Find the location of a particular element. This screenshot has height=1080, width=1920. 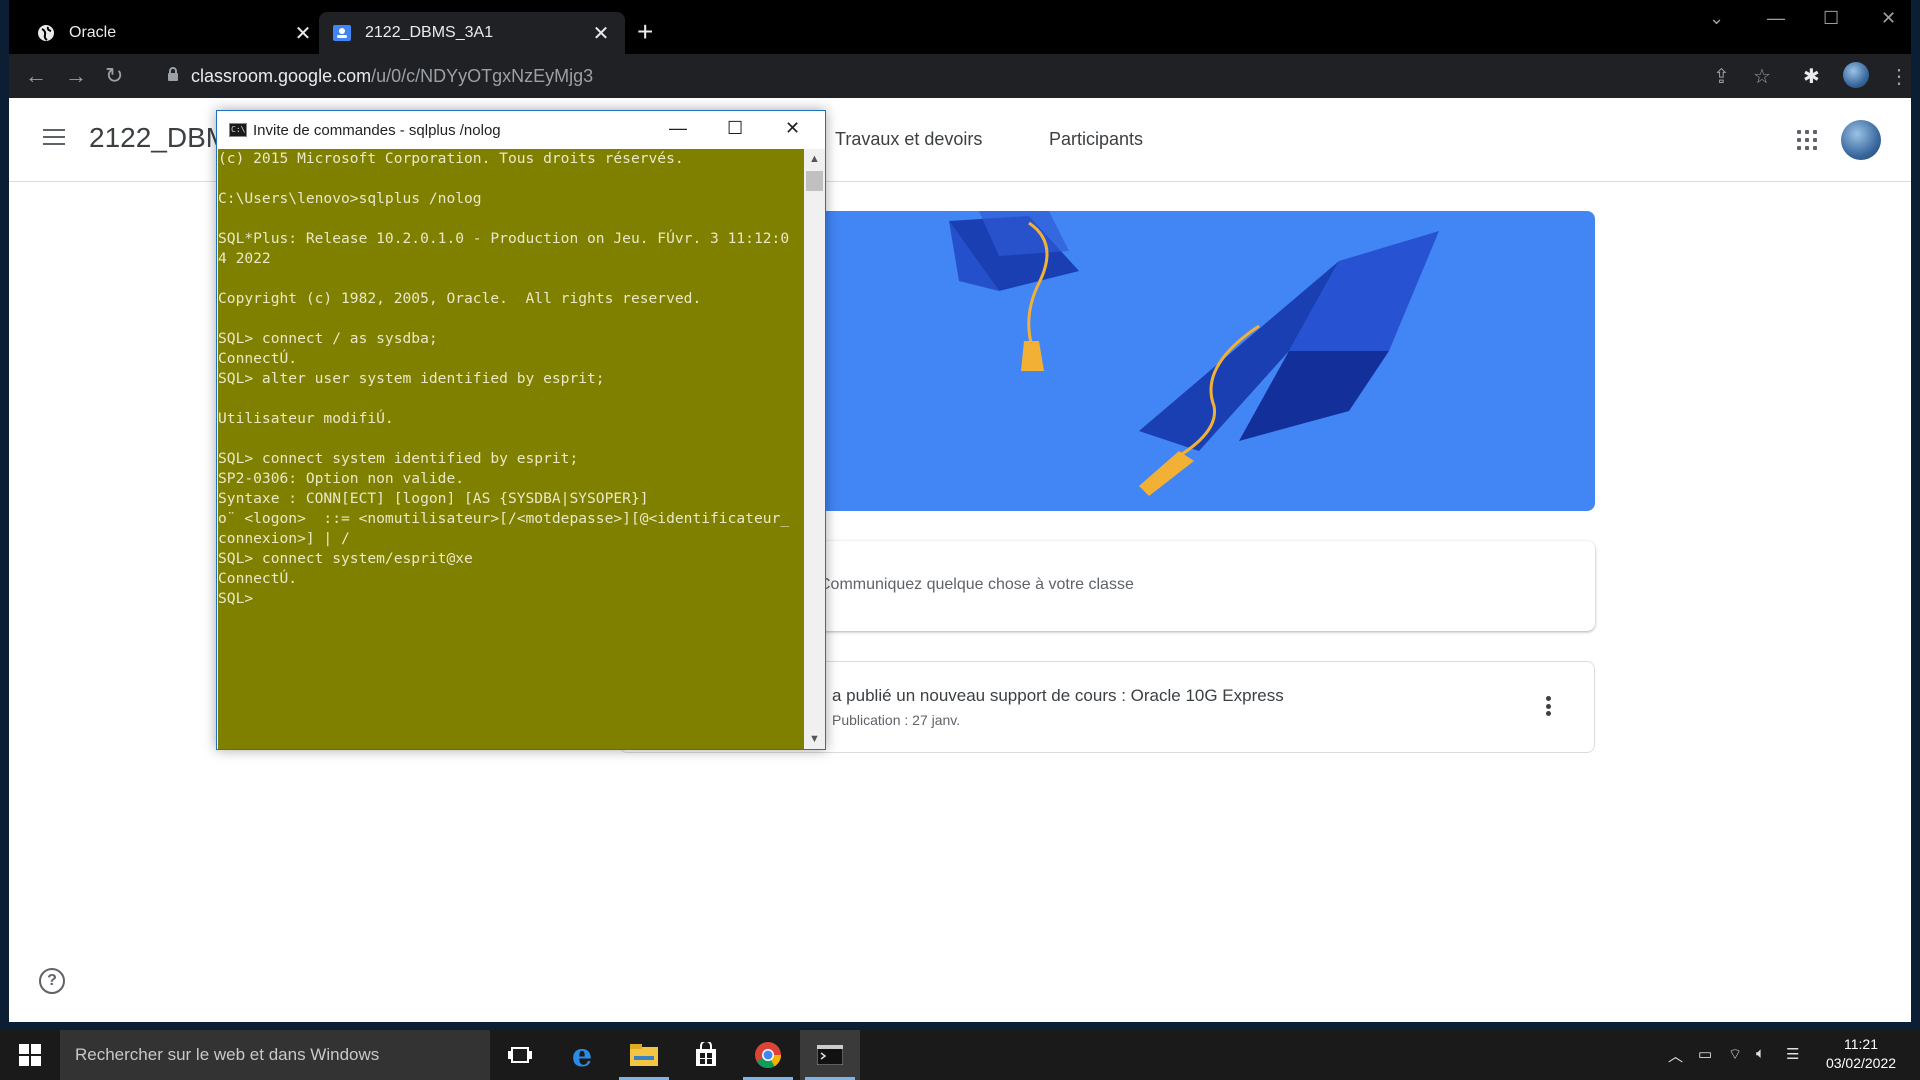

cmd-taskbar-icon is located at coordinates (830, 1055).